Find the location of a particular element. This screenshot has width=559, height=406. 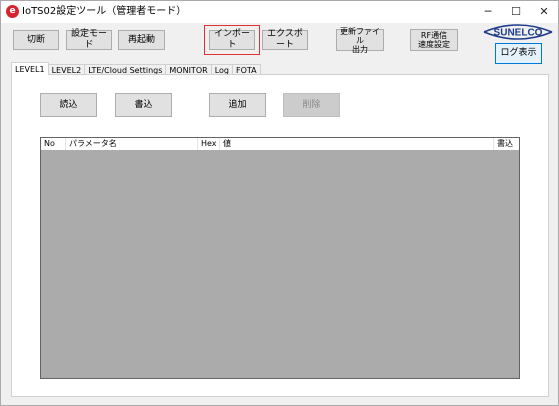

read-button: 読込 is located at coordinates (68, 105).